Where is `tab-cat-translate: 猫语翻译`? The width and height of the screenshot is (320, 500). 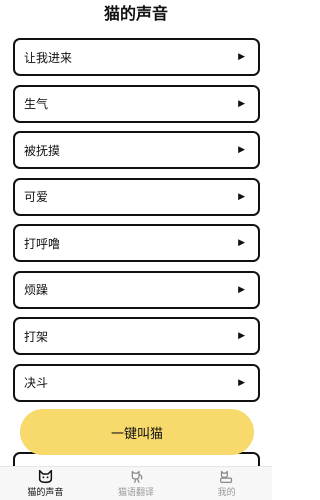 tab-cat-translate: 猫语翻译 is located at coordinates (136, 483).